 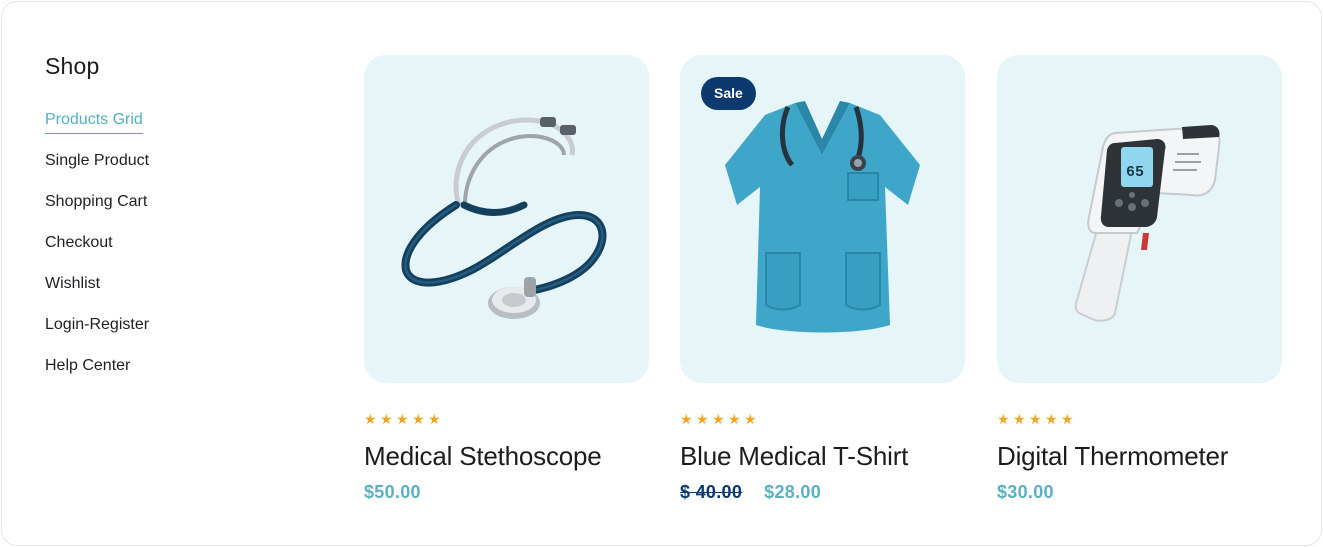 I want to click on stethoscope-illustration, so click(x=504, y=218).